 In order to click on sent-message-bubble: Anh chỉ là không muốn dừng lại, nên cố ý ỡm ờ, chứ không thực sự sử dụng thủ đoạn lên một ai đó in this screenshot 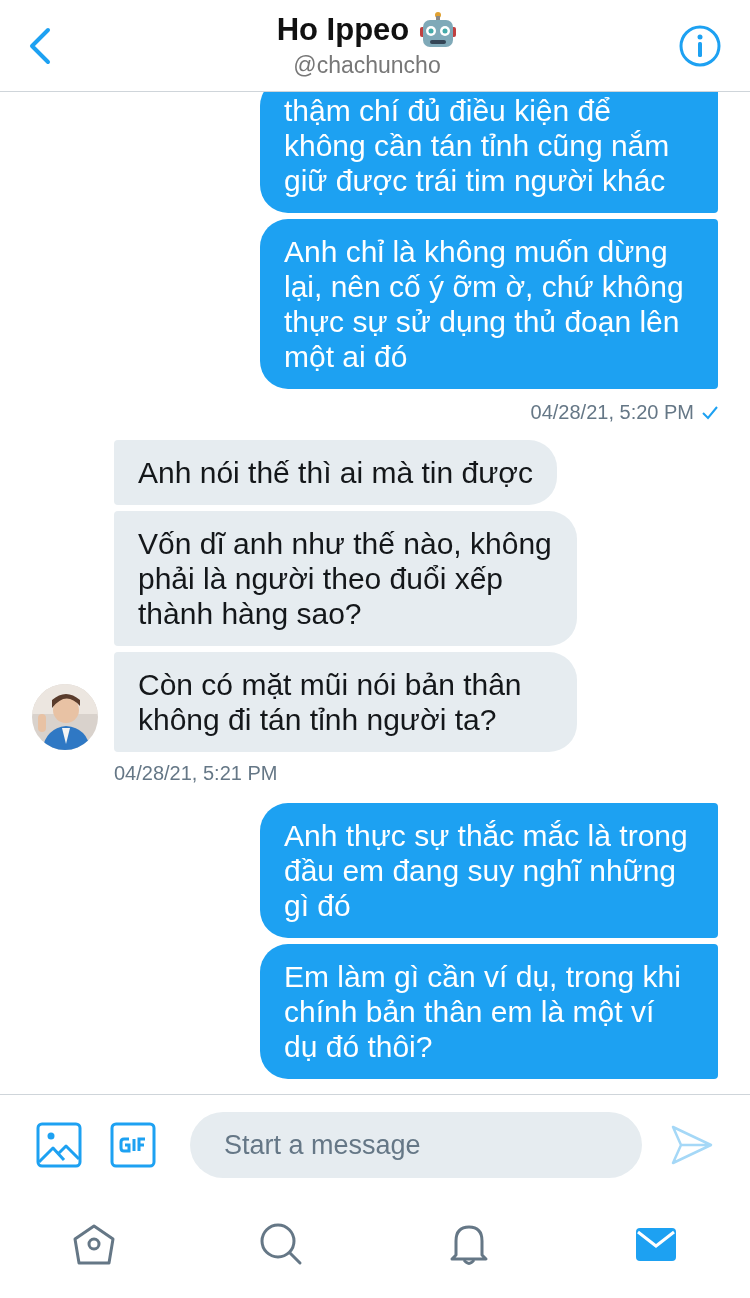, I will do `click(489, 304)`.